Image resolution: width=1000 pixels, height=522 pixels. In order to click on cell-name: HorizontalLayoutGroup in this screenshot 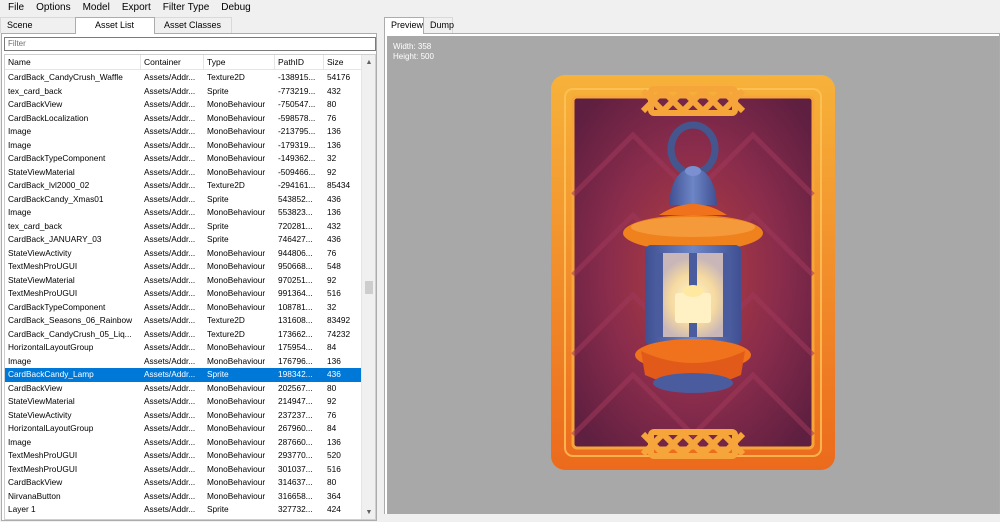, I will do `click(51, 347)`.